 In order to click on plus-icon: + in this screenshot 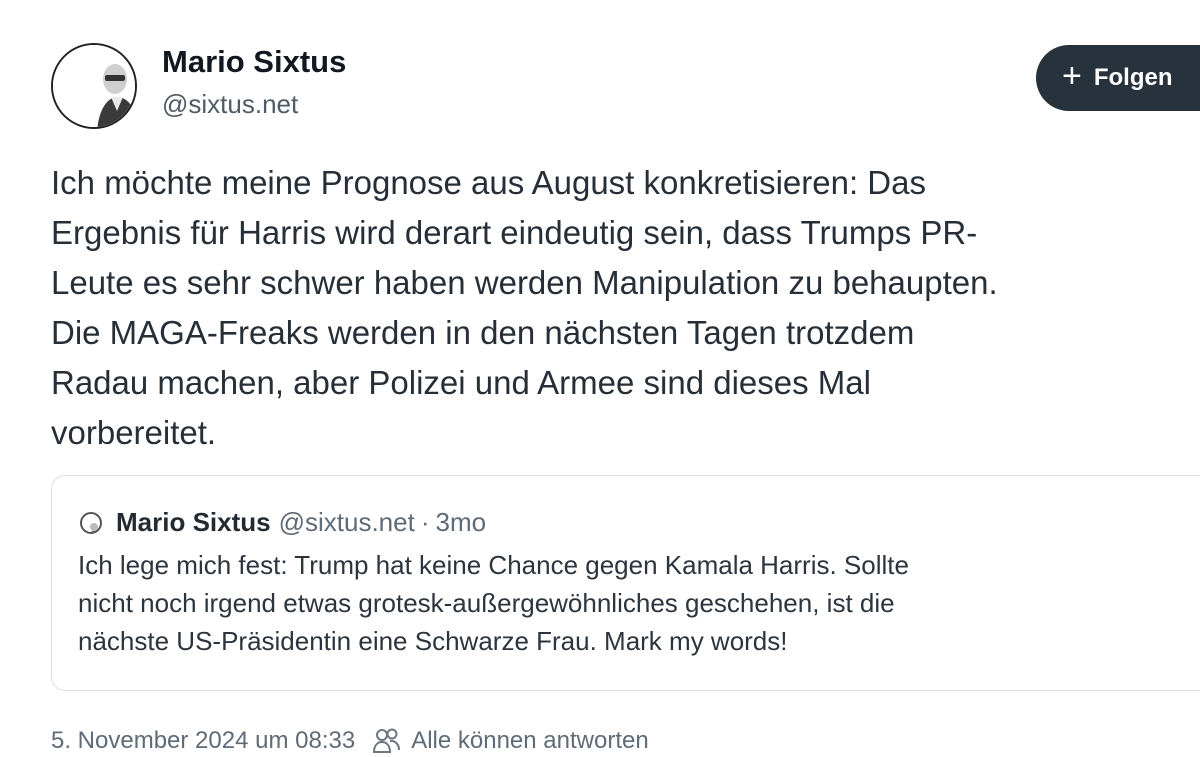, I will do `click(1072, 76)`.